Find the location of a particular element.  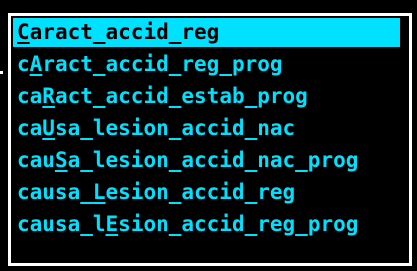

menu-item-text-after: sion_accid_reg_prog is located at coordinates (238, 224).